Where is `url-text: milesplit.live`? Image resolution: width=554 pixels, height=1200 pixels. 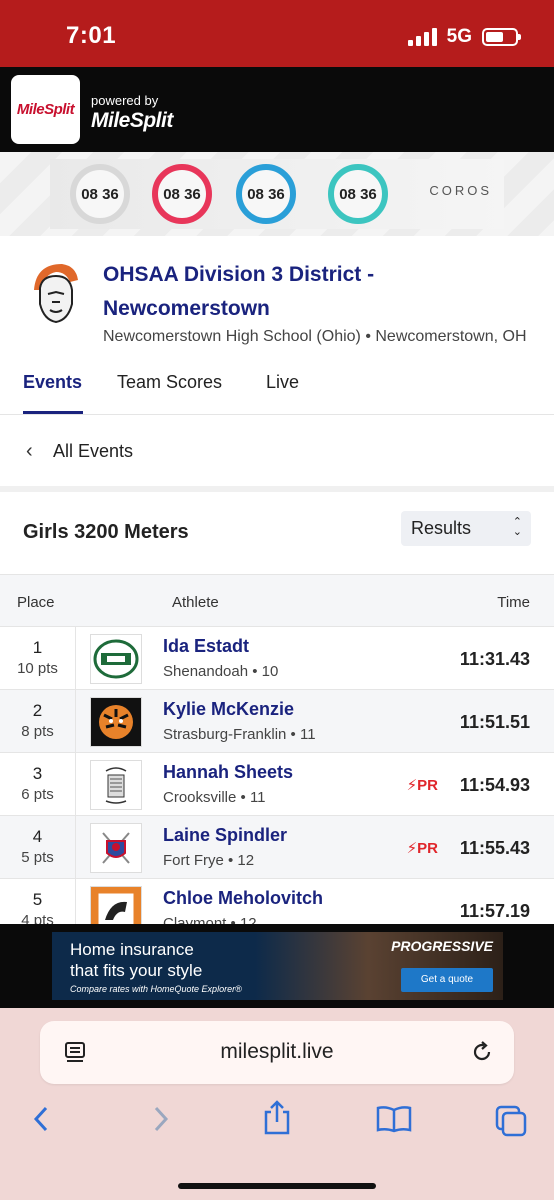 url-text: milesplit.live is located at coordinates (277, 1051).